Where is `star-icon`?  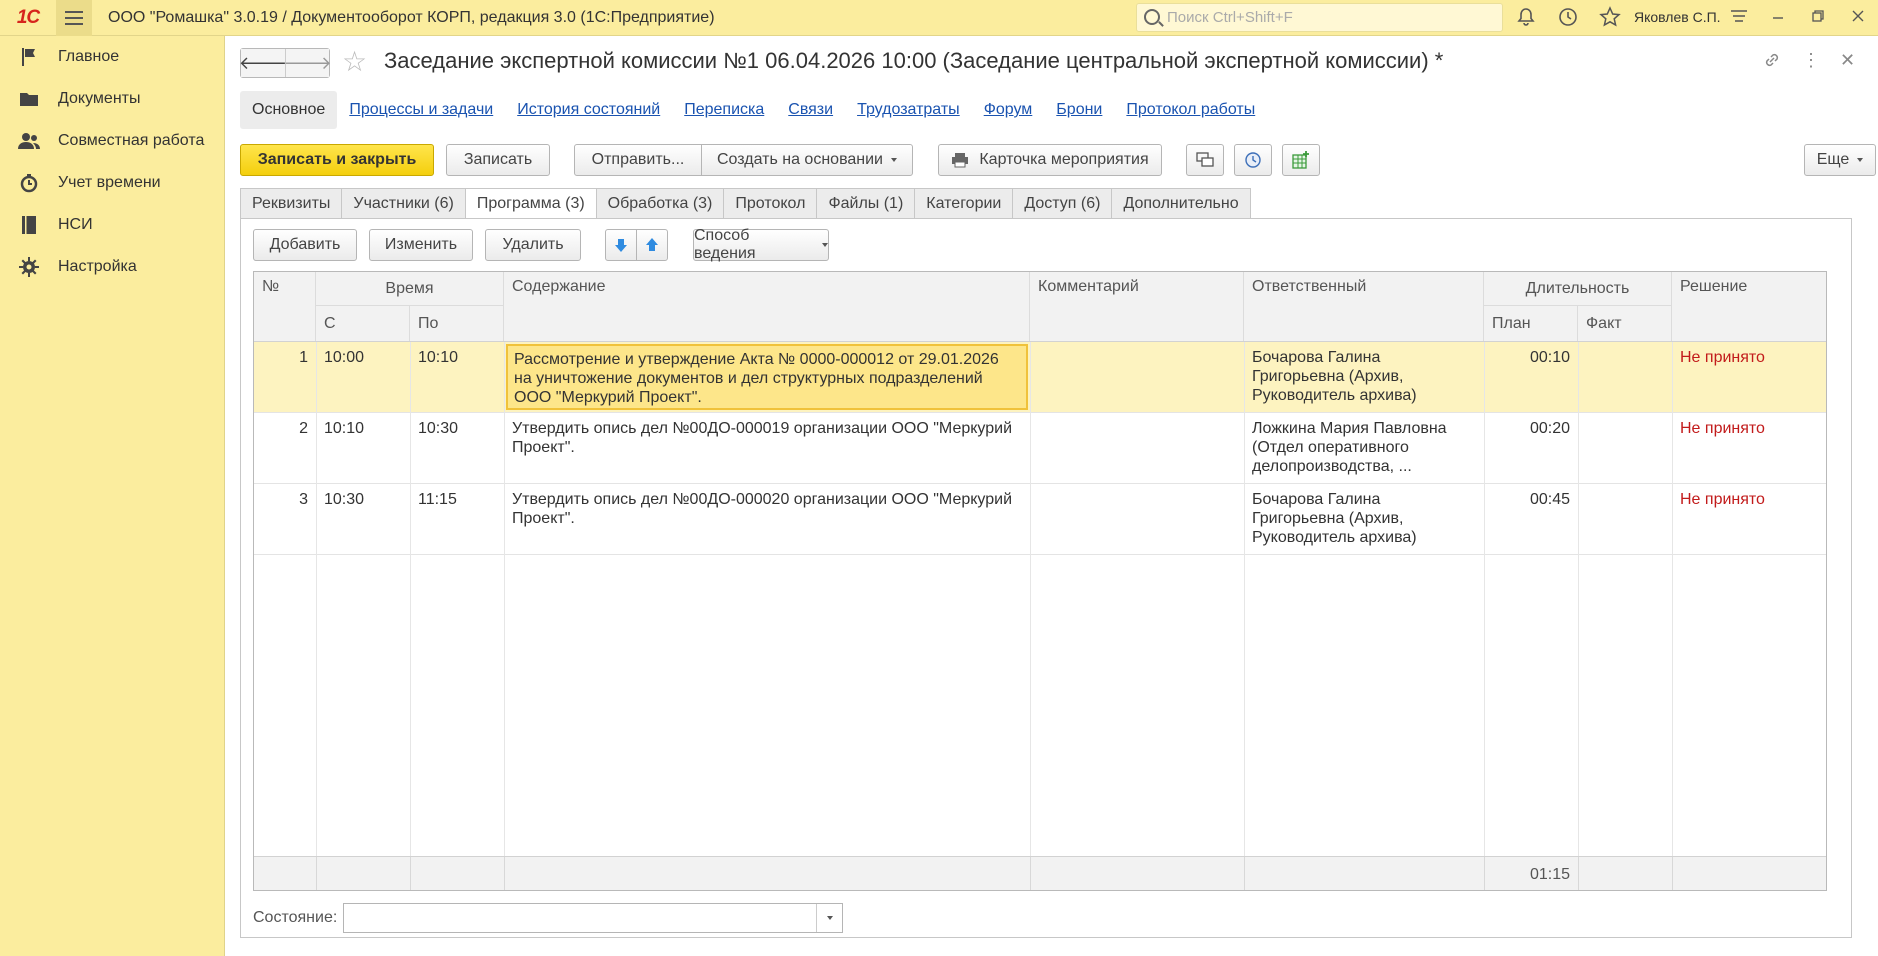
star-icon is located at coordinates (1610, 18).